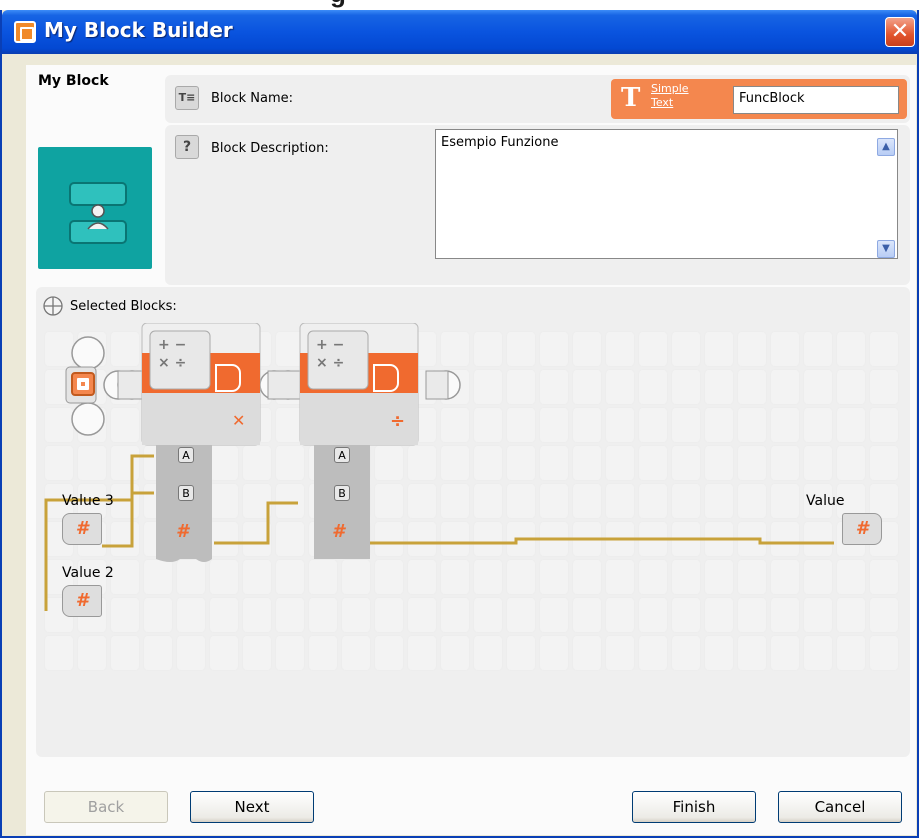 This screenshot has width=919, height=838. I want to click on port-b-2: B, so click(342, 493).